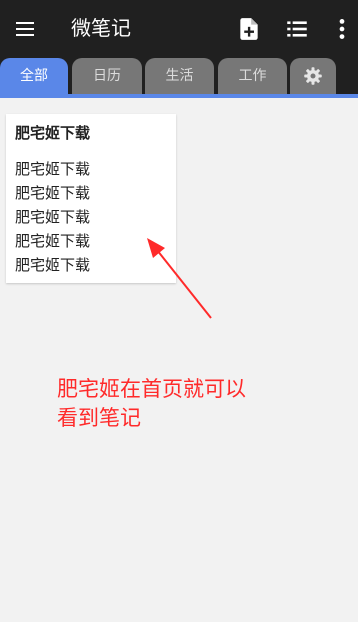  Describe the element at coordinates (151, 389) in the screenshot. I see `annotation-line-1: 肥宅姬在首页就可以` at that location.